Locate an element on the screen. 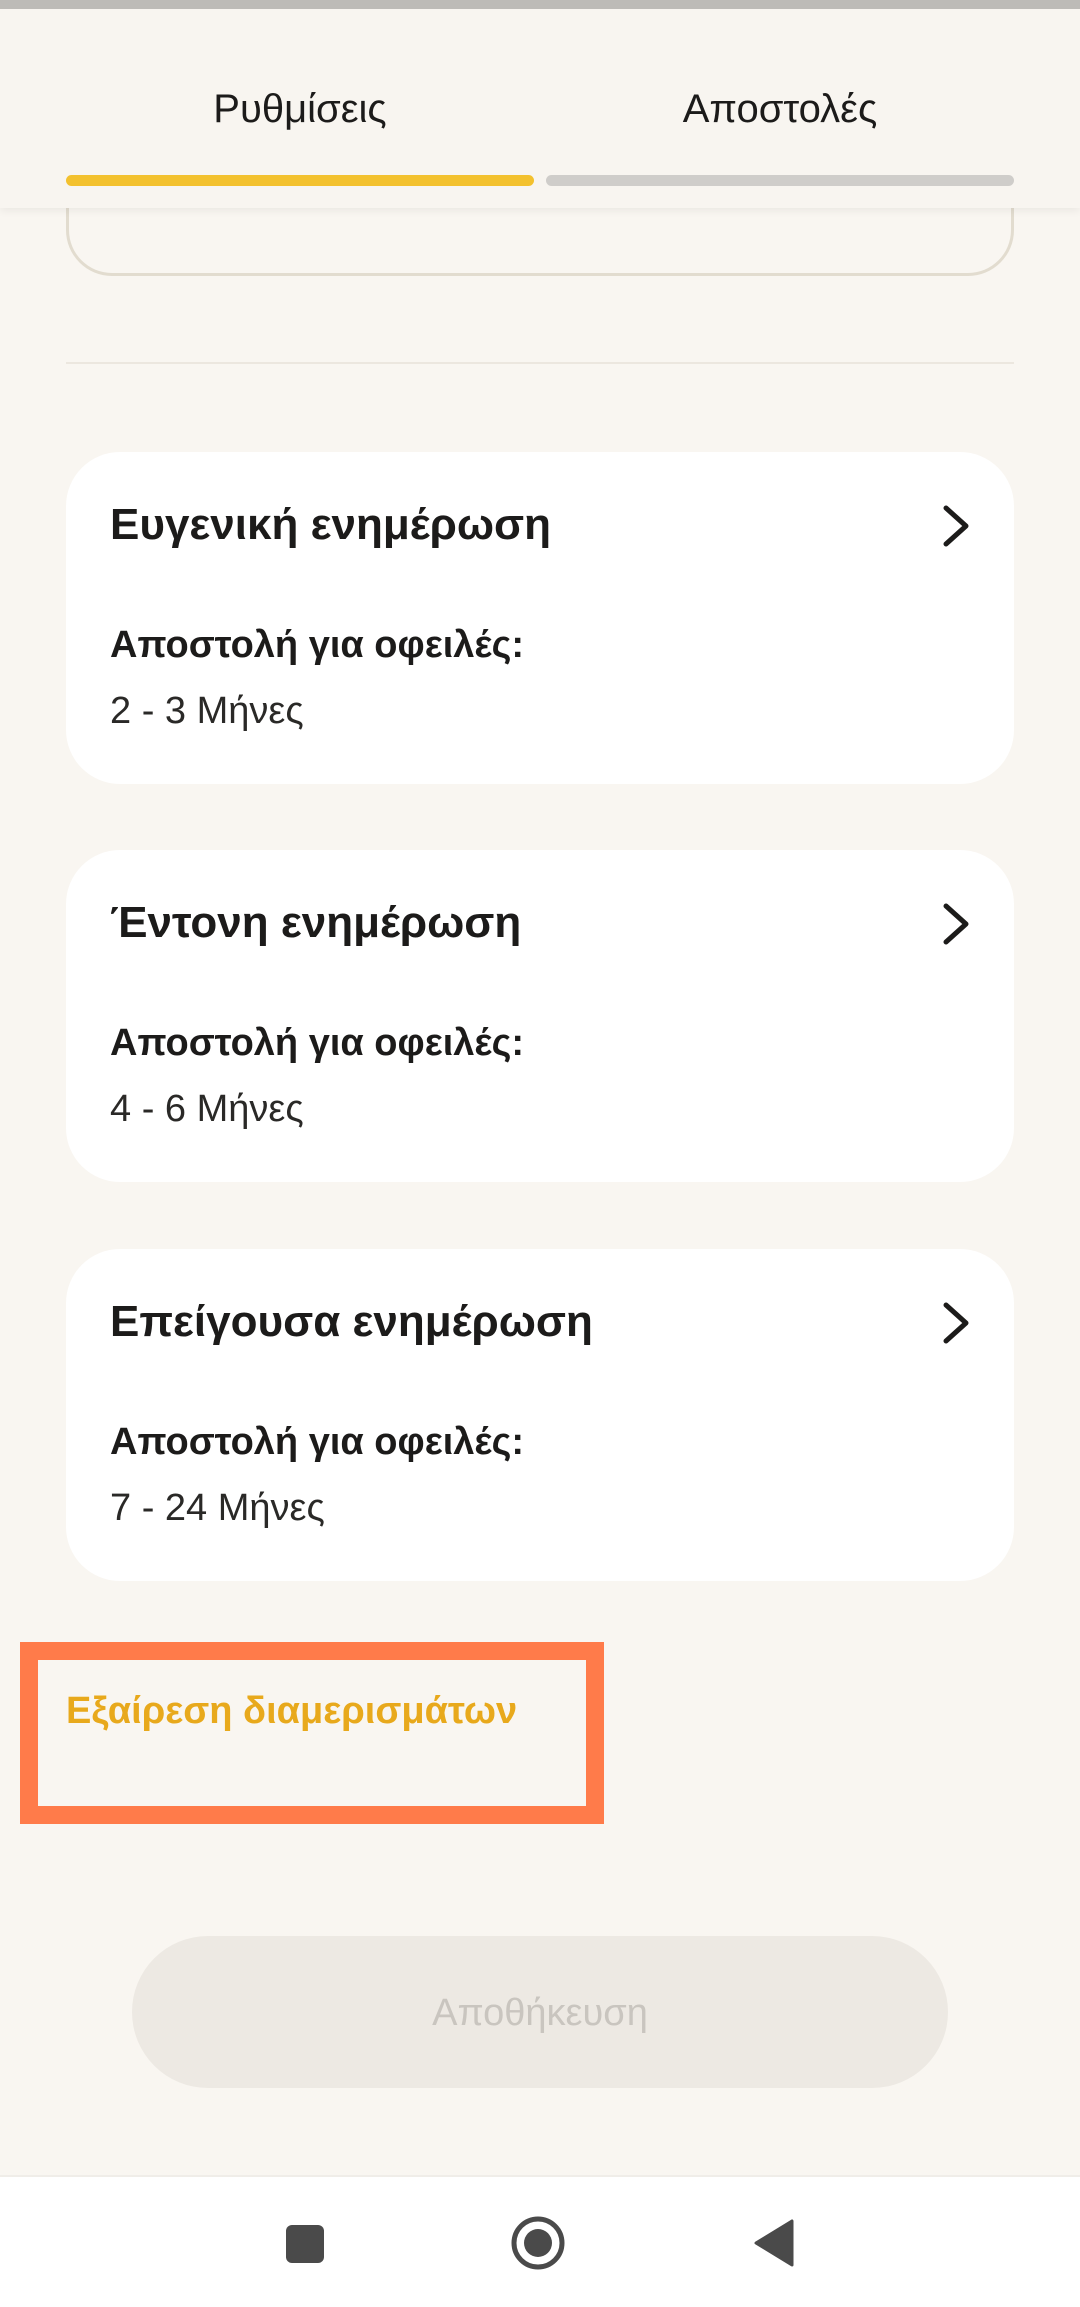 The width and height of the screenshot is (1080, 2307). card-title: Έντονη ενημέρωση is located at coordinates (316, 922).